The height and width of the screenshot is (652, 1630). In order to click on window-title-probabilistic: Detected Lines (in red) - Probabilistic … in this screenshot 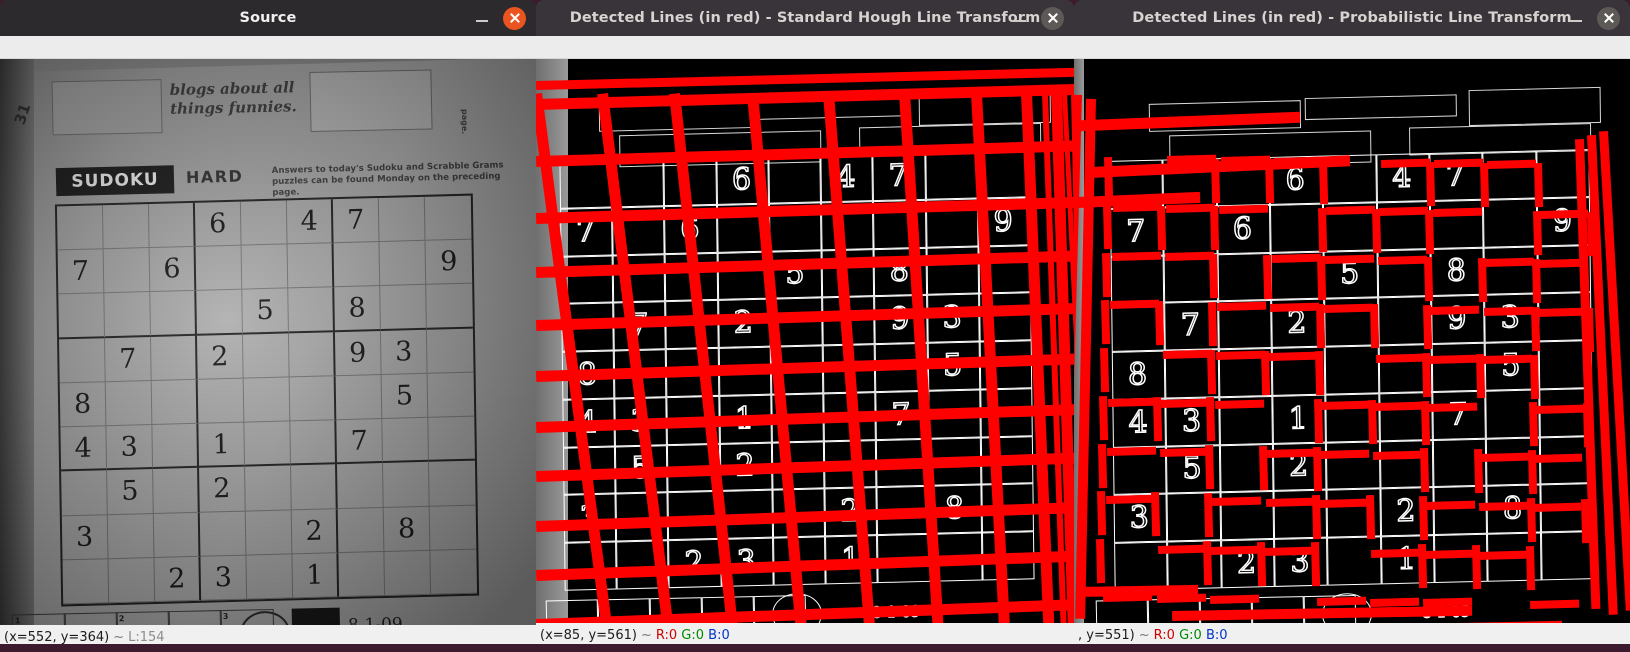, I will do `click(1352, 18)`.